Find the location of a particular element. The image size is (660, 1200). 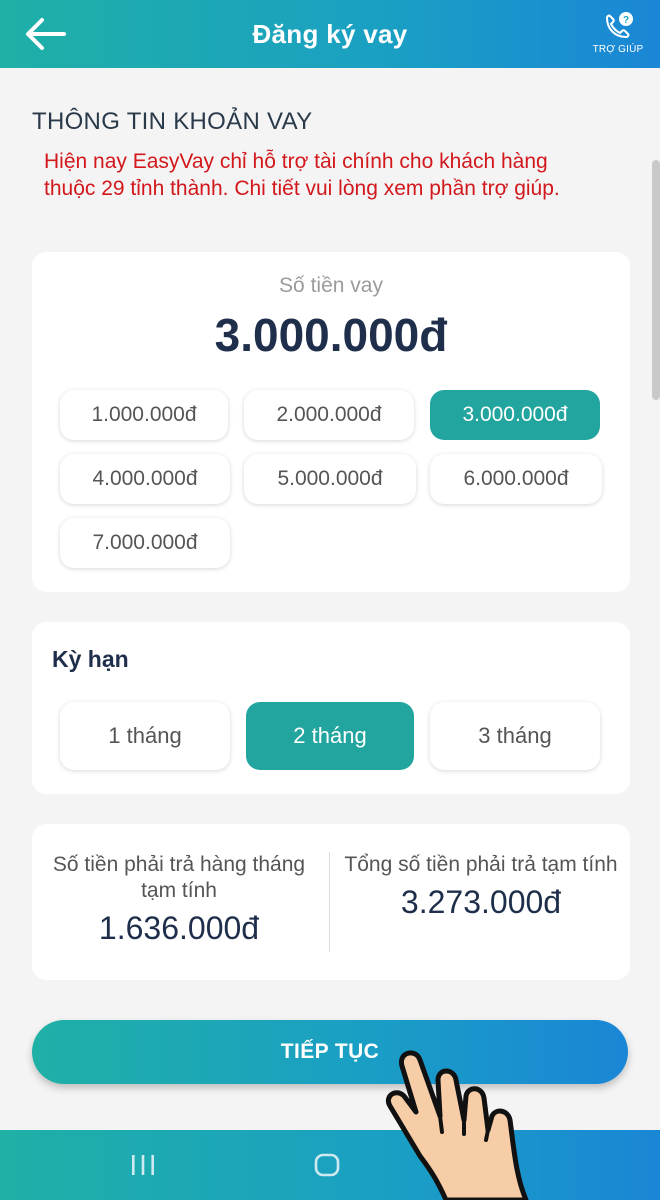

amount-value: 3.000.000đ is located at coordinates (331, 335).